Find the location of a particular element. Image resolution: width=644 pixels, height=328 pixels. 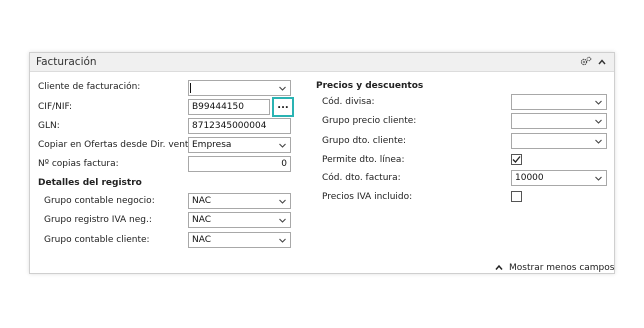

show-less-label: Mostrar menos campos is located at coordinates (562, 268).